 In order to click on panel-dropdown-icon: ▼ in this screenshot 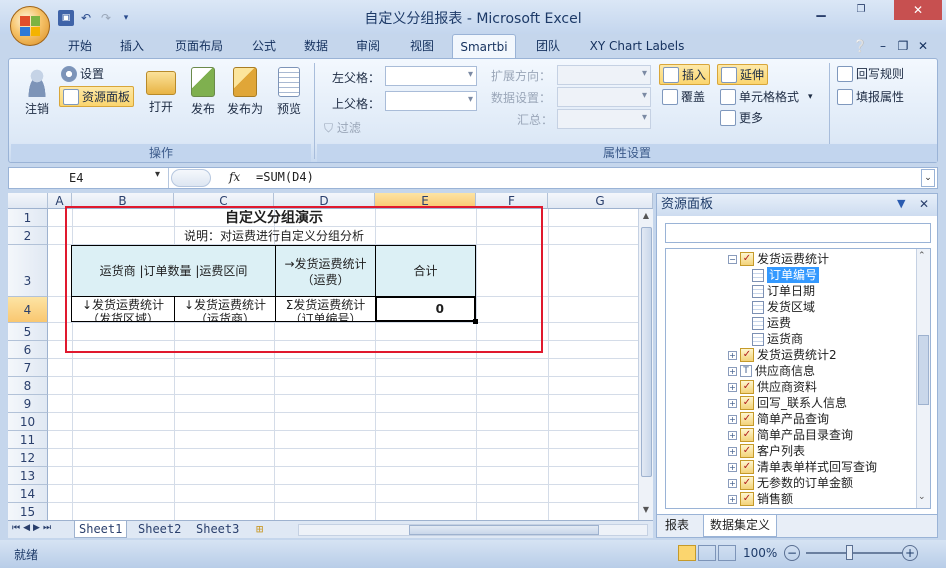, I will do `click(901, 203)`.